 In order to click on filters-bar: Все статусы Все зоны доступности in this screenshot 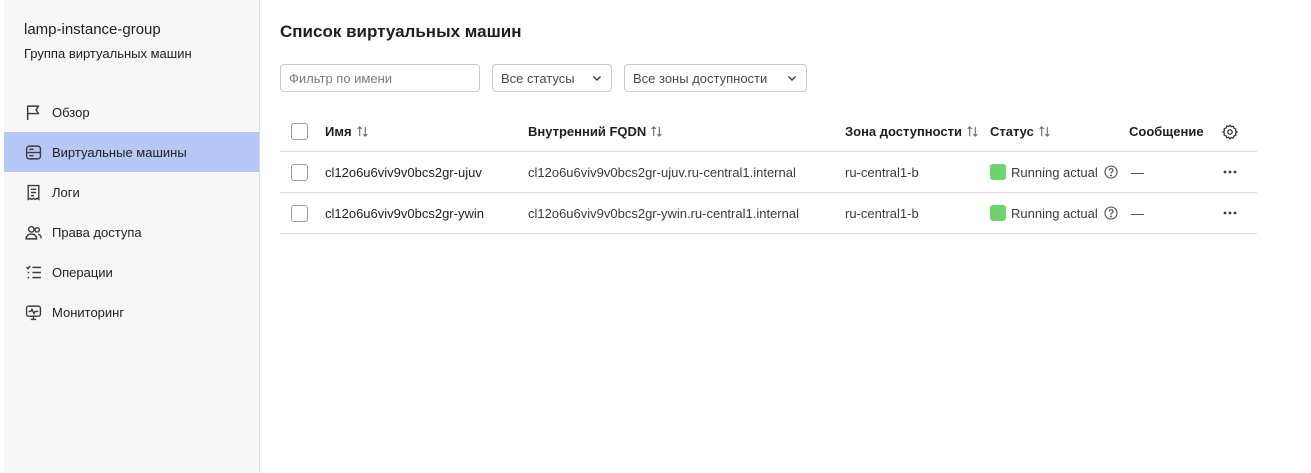, I will do `click(543, 78)`.